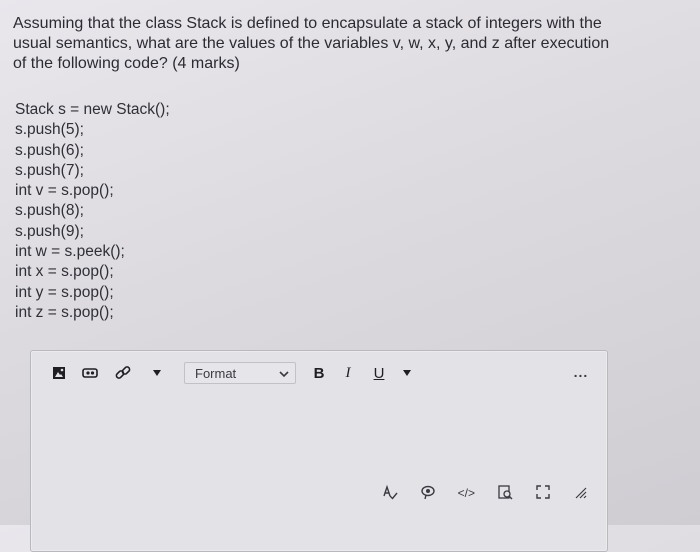 The image size is (700, 552). I want to click on code-line: Stack s = new Stack();, so click(92, 109).